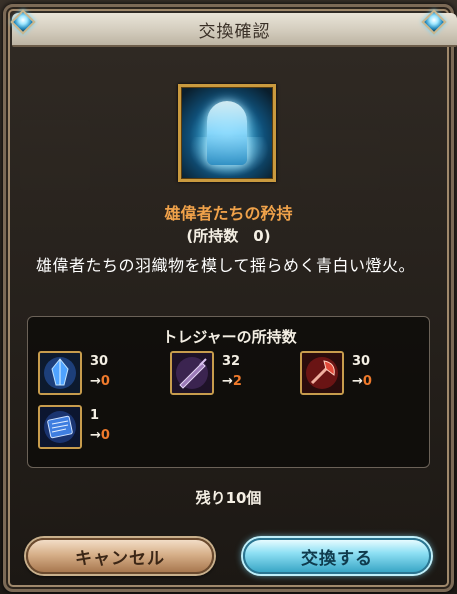  What do you see at coordinates (229, 337) in the screenshot?
I see `treasure-panel-title: トレジャーの所持数` at bounding box center [229, 337].